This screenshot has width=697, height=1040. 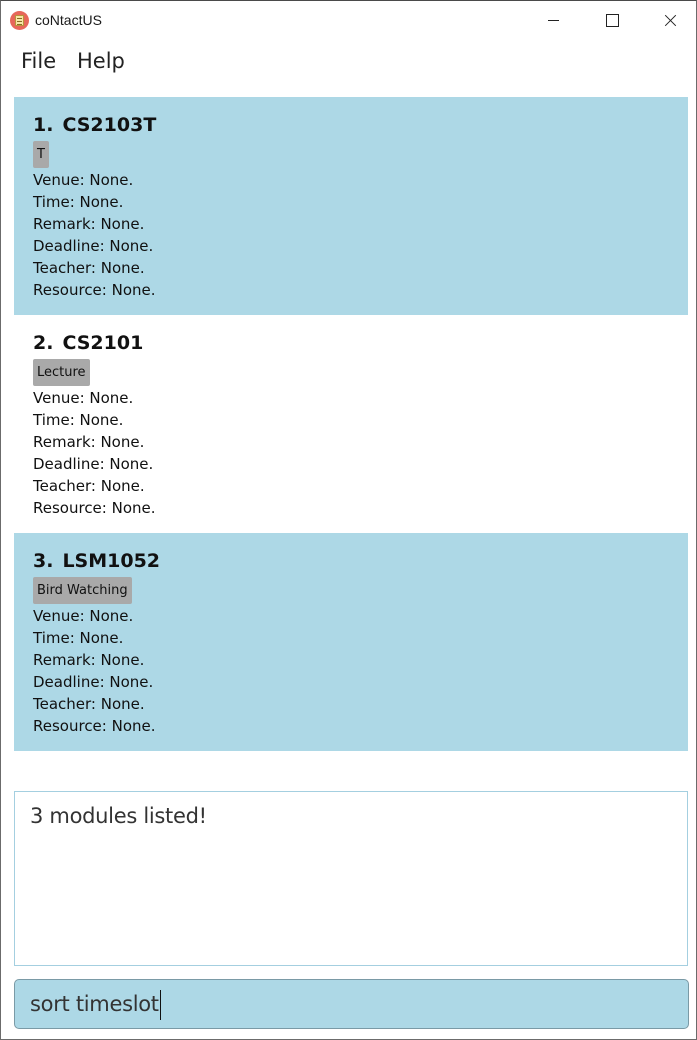 I want to click on module-title: 2. CS2101, so click(x=88, y=343).